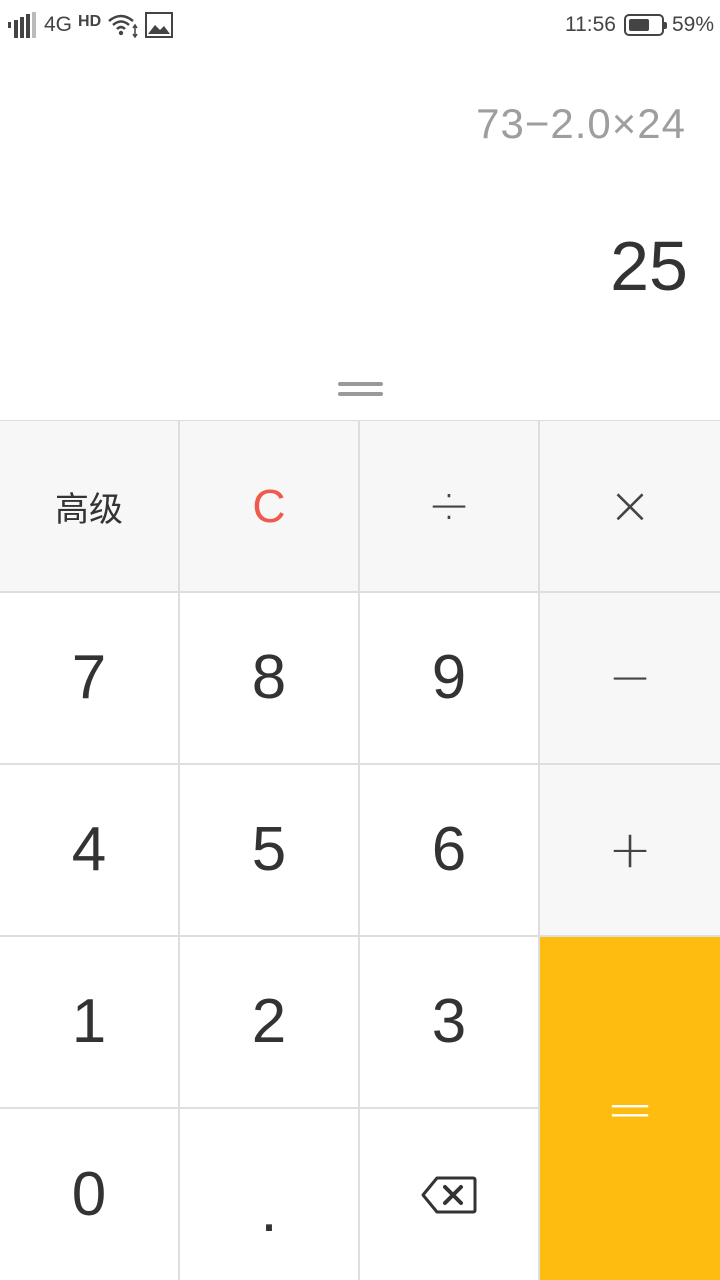  I want to click on plus-button: +, so click(630, 851).